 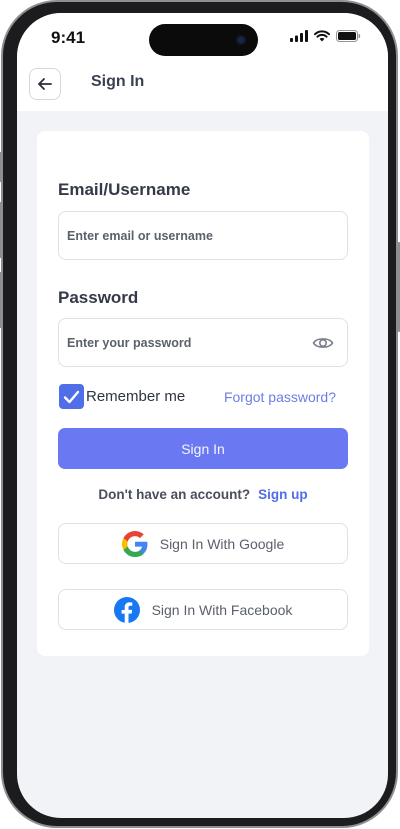 What do you see at coordinates (203, 448) in the screenshot?
I see `sign-in-button: Sign In` at bounding box center [203, 448].